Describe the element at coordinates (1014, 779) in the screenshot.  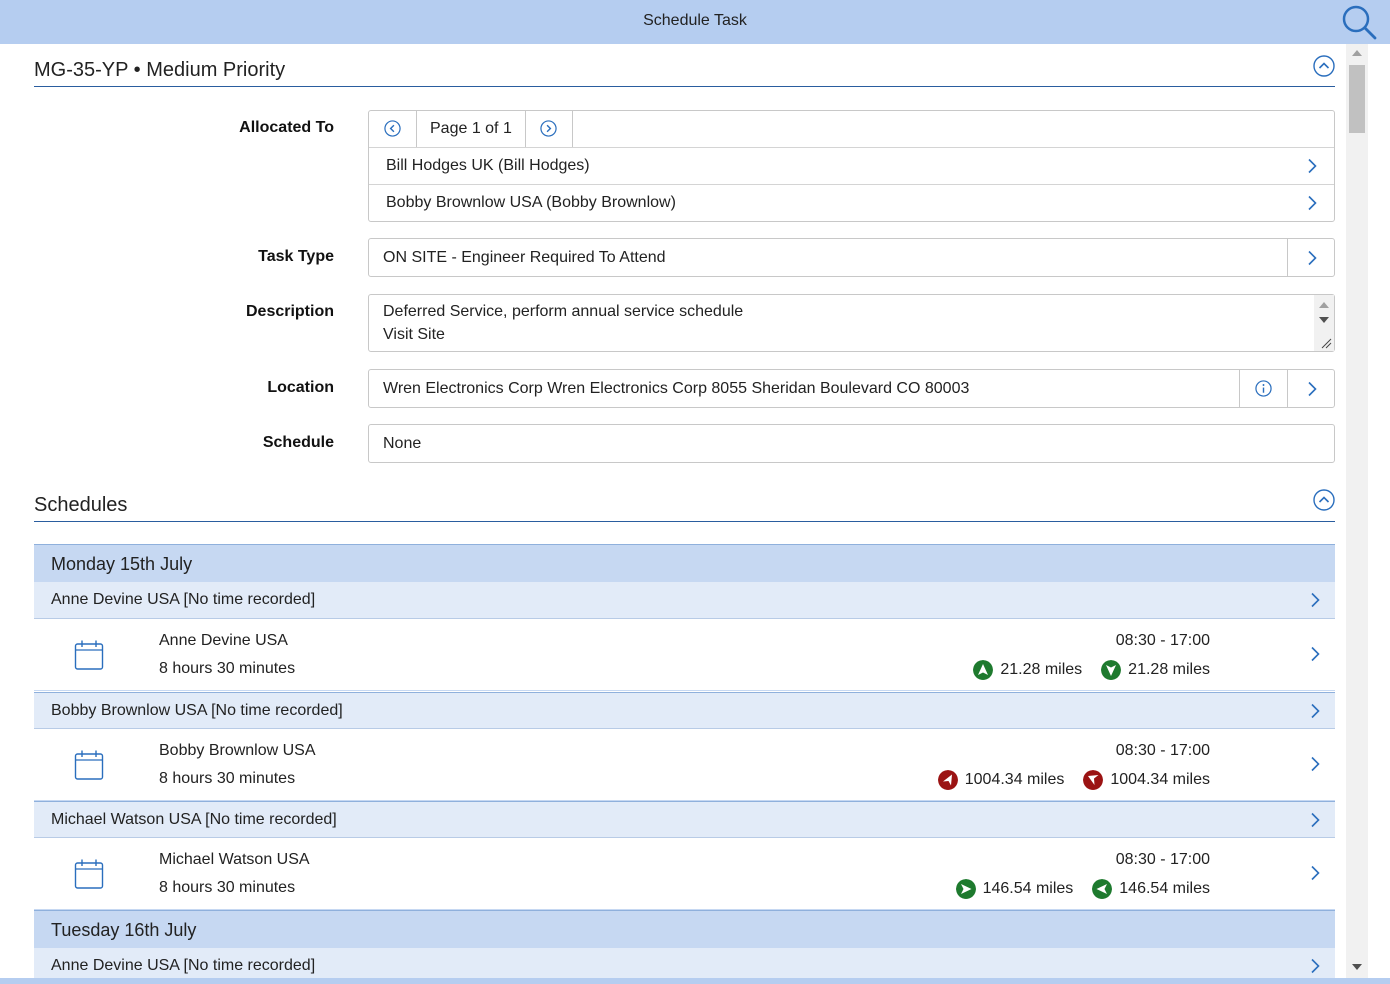
I see `distance-out: 1004.34 miles` at that location.